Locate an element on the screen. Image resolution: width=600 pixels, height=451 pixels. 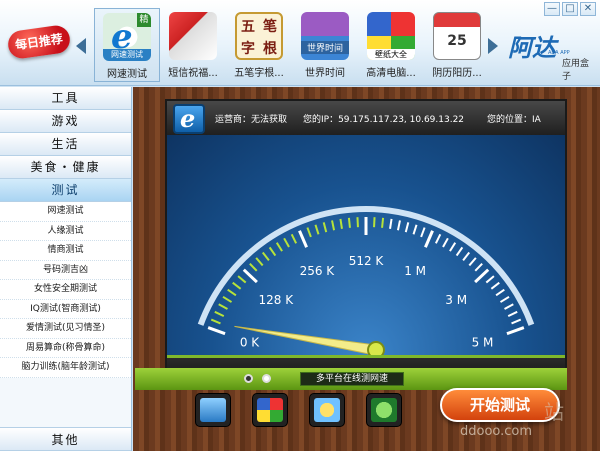
sms-icon is located at coordinates (193, 36).